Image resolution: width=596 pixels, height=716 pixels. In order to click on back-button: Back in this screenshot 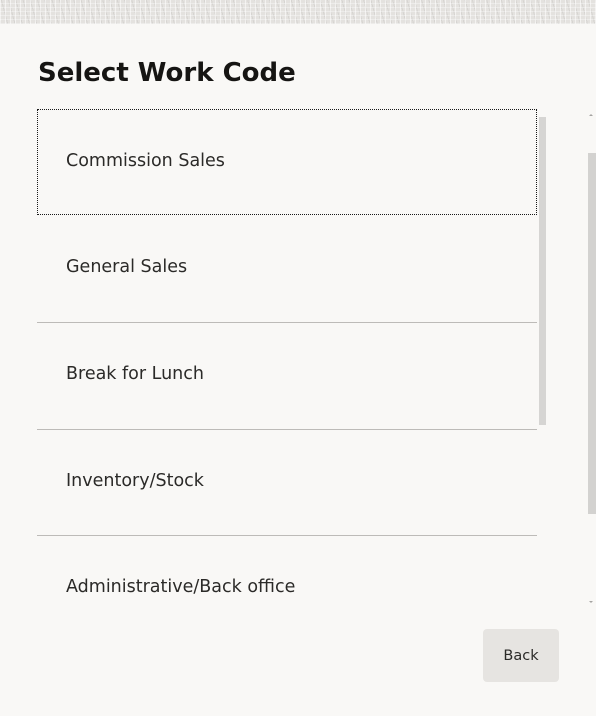, I will do `click(521, 655)`.